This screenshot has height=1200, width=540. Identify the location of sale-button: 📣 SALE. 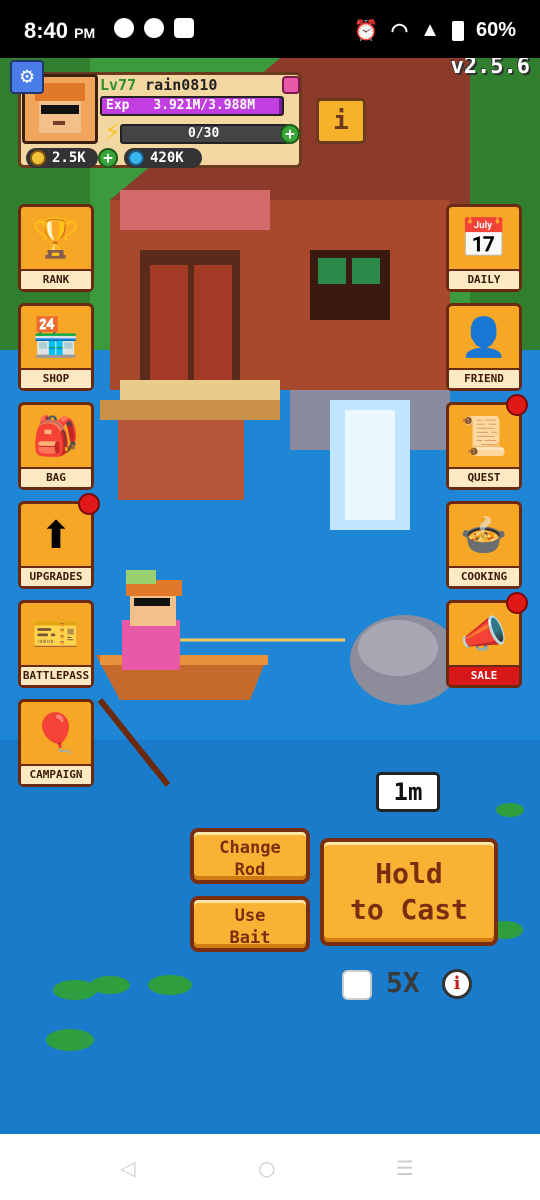
(484, 644).